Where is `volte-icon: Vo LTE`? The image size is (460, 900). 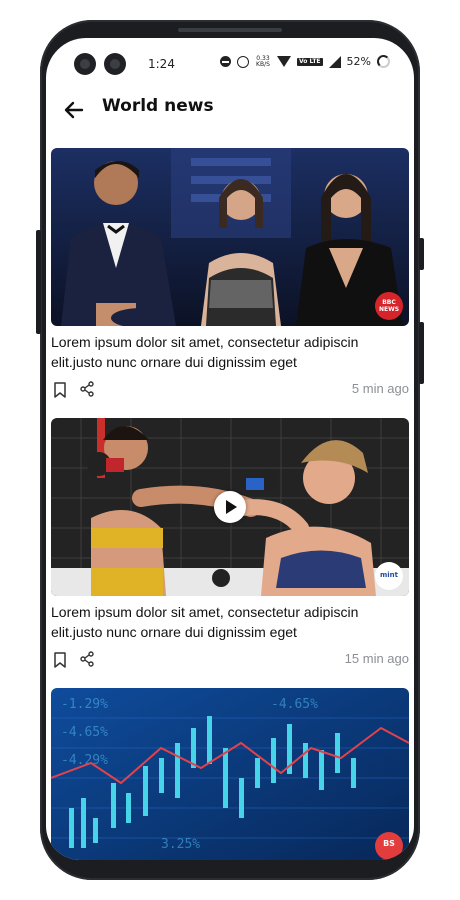
volte-icon: Vo LTE is located at coordinates (309, 61).